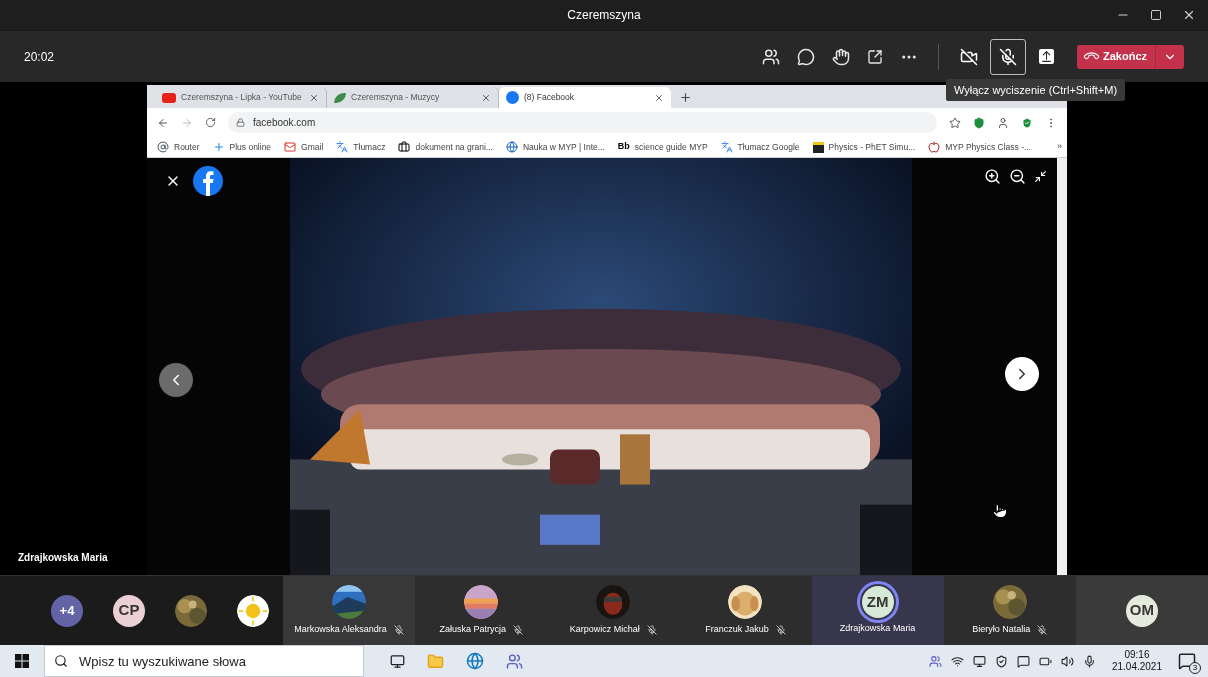 This screenshot has width=1208, height=677. What do you see at coordinates (582, 122) in the screenshot?
I see `address-field: facebook.com` at bounding box center [582, 122].